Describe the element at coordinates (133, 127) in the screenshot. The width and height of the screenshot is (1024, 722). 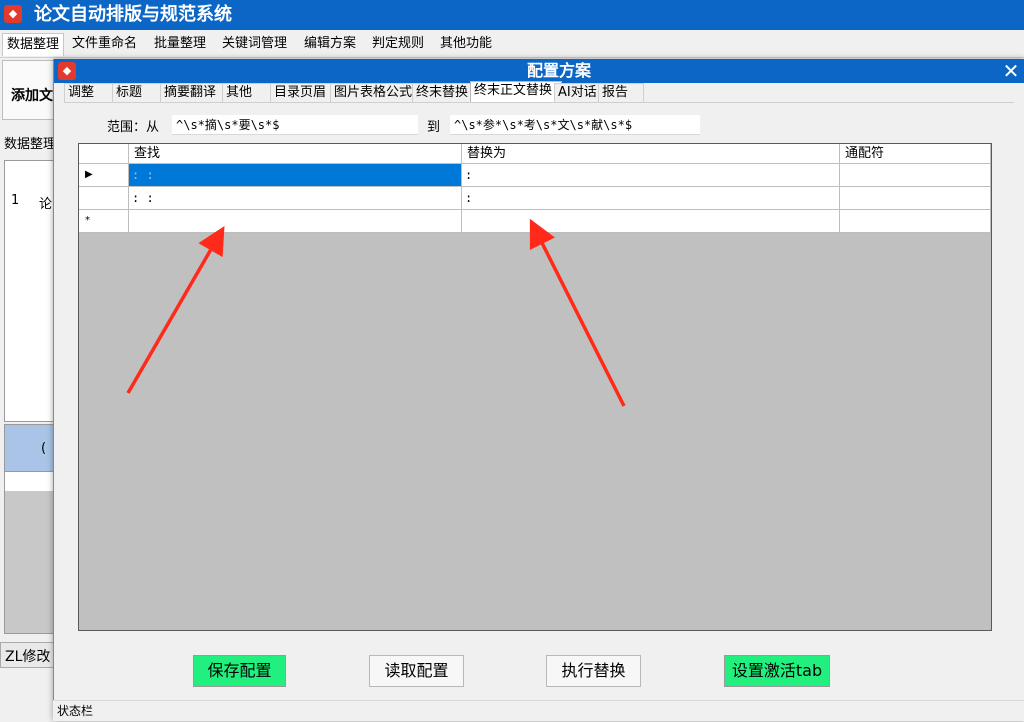
I see `range-from-label: 范围：从` at that location.